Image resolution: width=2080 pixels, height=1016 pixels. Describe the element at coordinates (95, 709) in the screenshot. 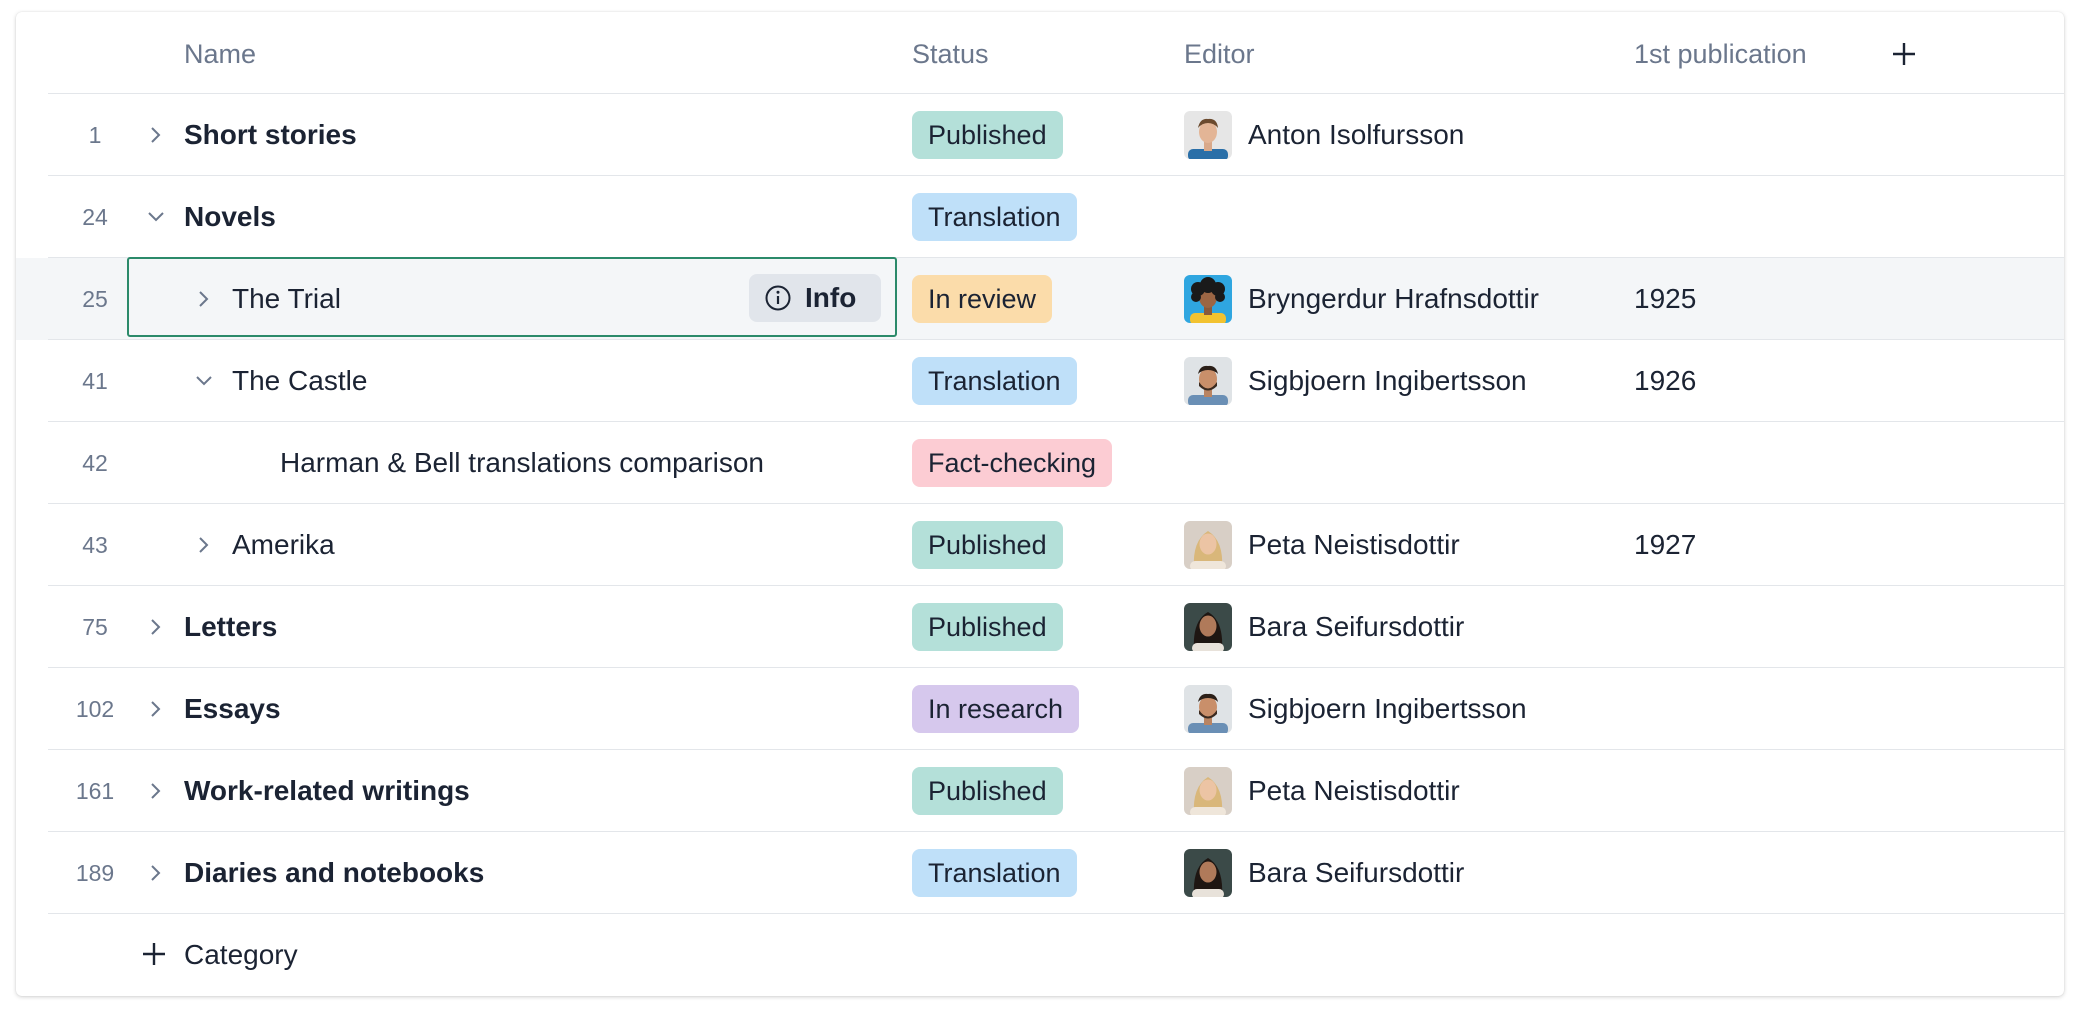

I see `row-number: 102` at that location.